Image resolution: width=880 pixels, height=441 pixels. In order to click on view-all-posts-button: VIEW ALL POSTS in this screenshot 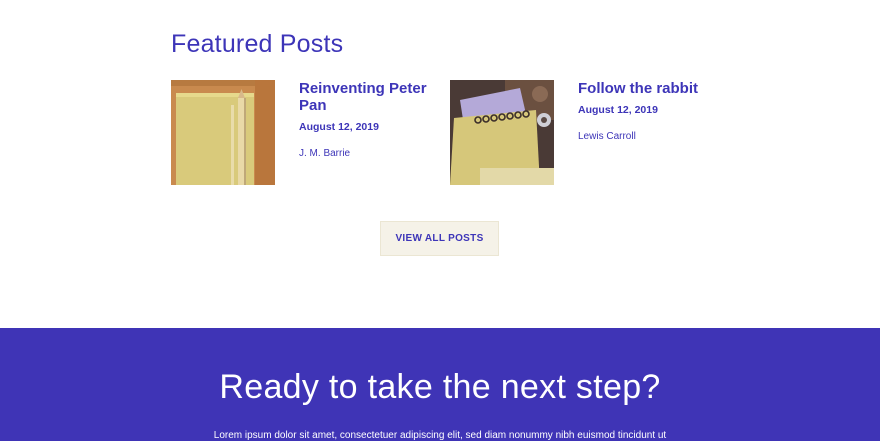, I will do `click(439, 238)`.